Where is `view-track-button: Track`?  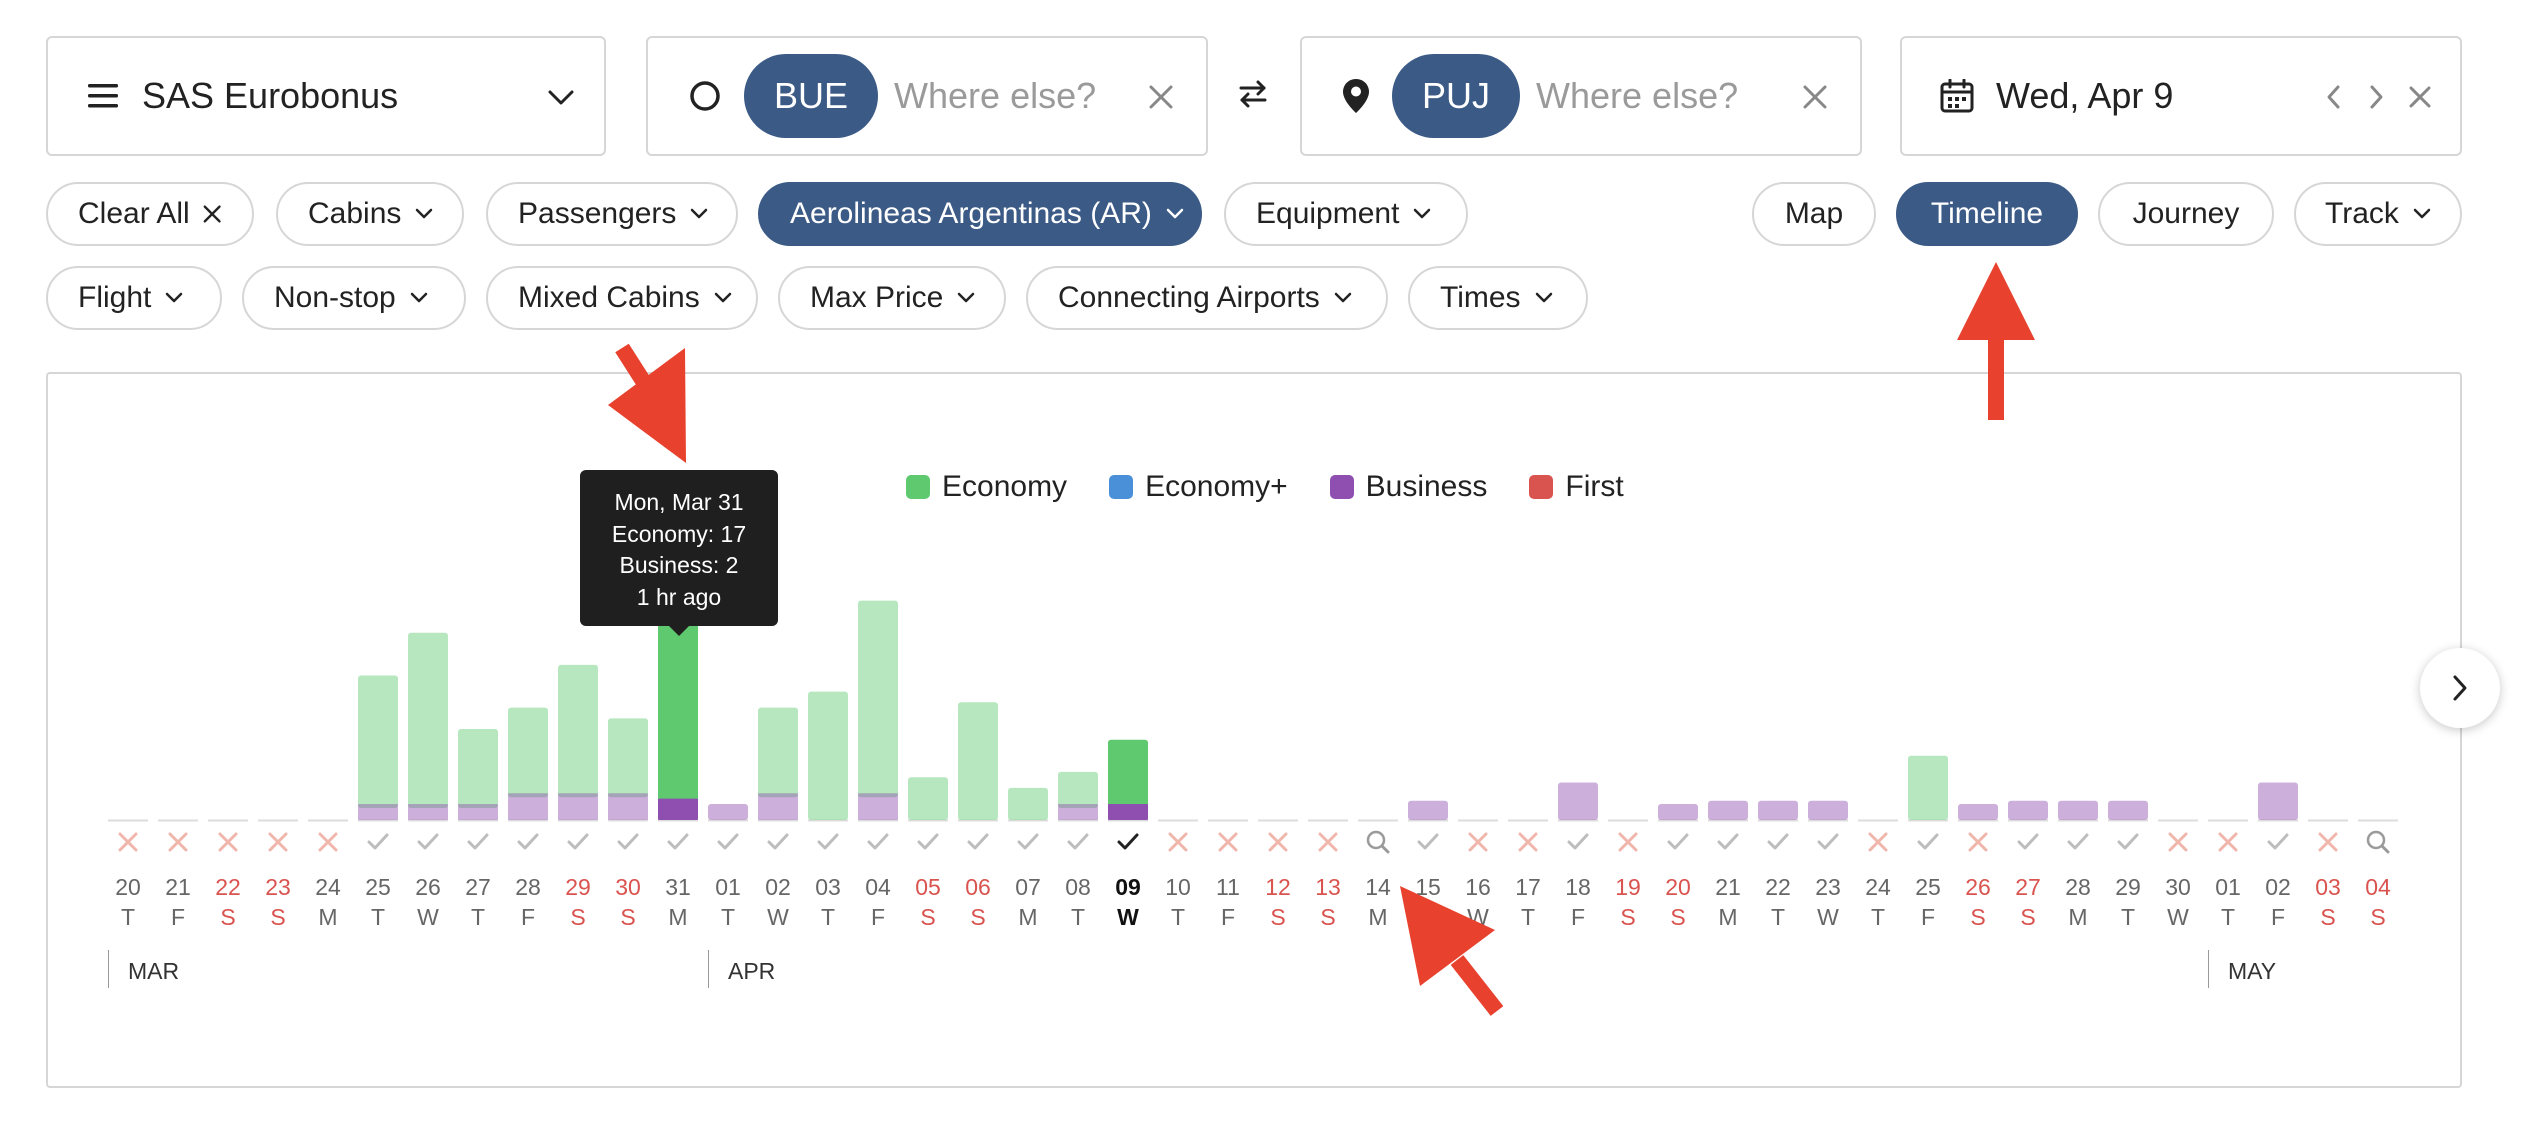
view-track-button: Track is located at coordinates (2378, 214).